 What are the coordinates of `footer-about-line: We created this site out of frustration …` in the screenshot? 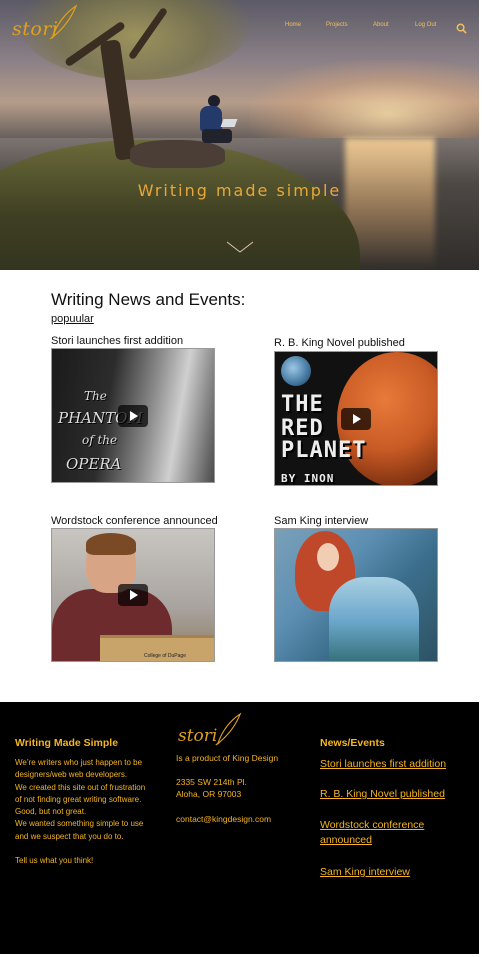 It's located at (80, 799).